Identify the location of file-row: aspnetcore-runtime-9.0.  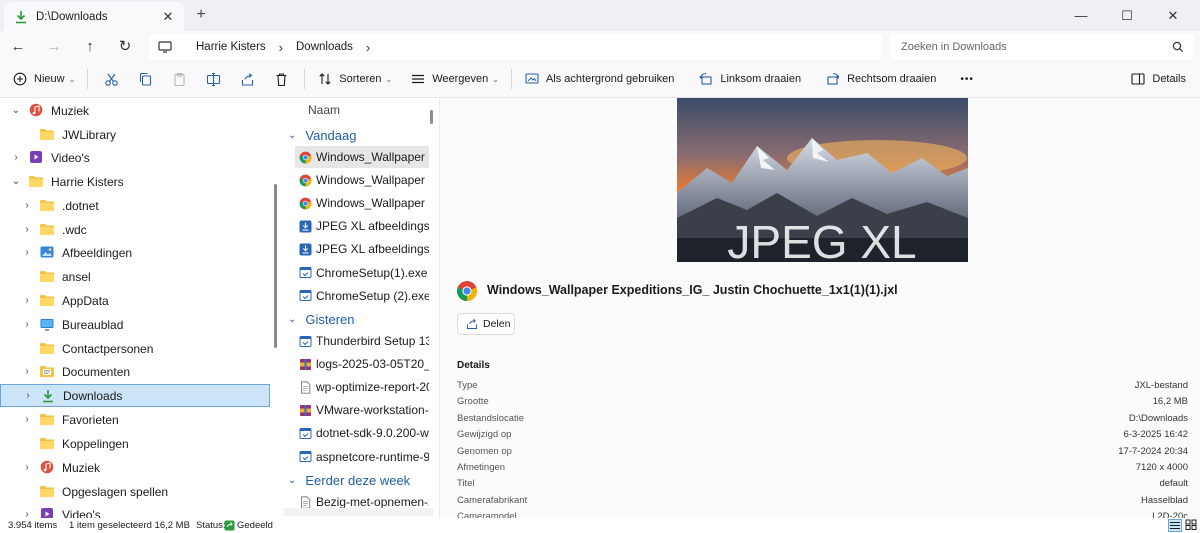
(362, 457).